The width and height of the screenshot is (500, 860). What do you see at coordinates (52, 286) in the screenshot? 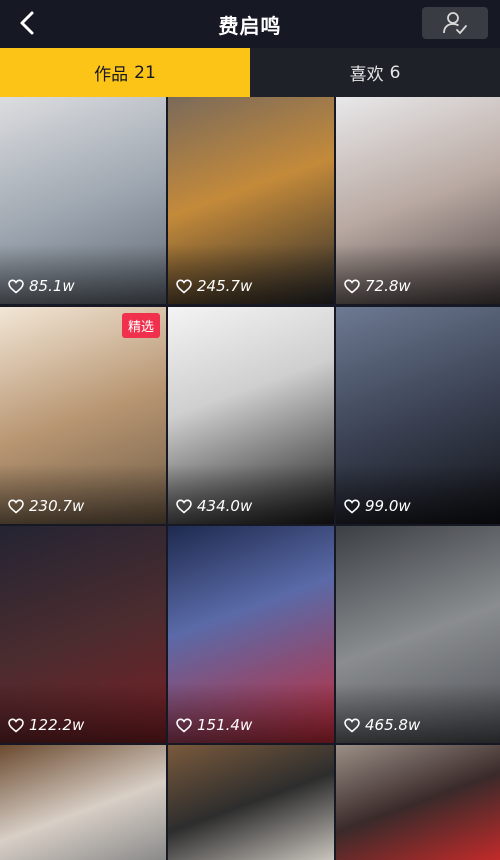
I see `like-count-value: 85.1w` at bounding box center [52, 286].